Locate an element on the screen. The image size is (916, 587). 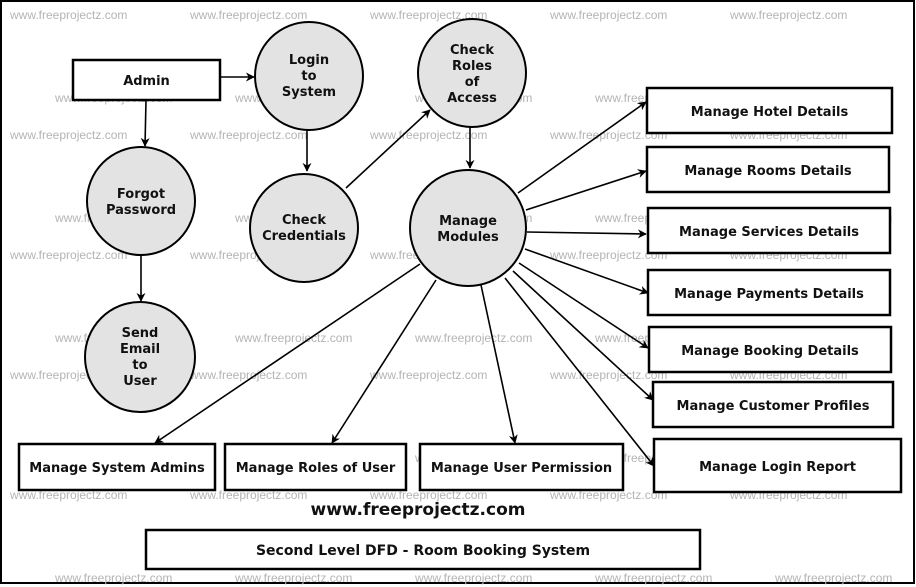
process-email-line-2: Email is located at coordinates (140, 349).